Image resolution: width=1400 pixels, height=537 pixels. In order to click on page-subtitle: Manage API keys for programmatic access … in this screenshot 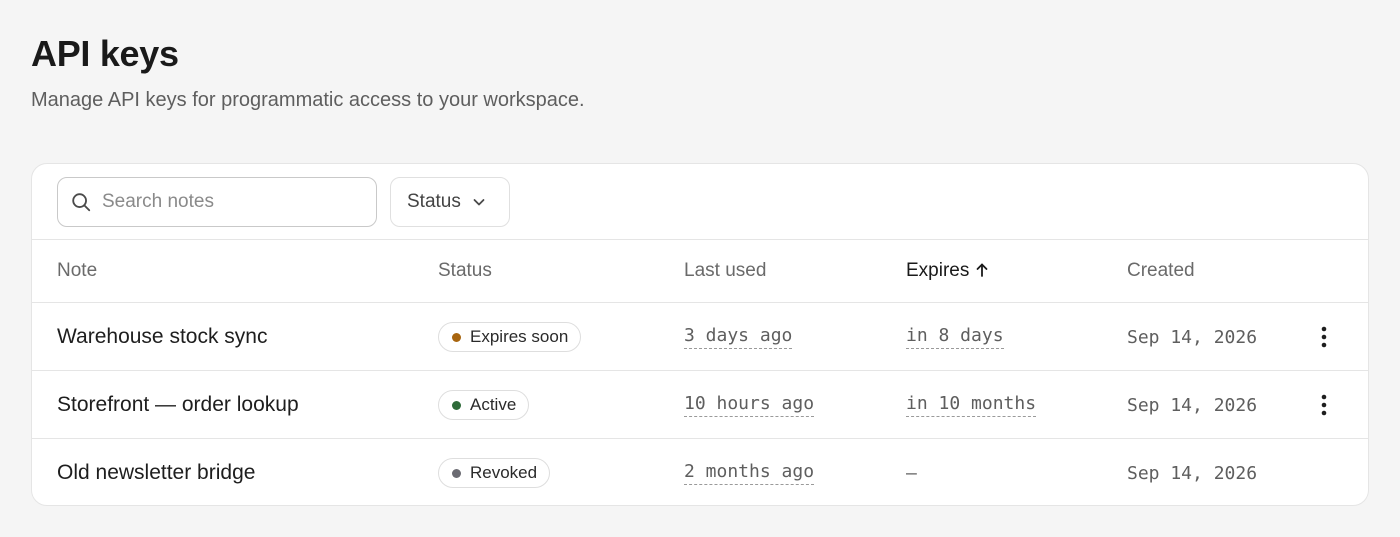, I will do `click(308, 100)`.